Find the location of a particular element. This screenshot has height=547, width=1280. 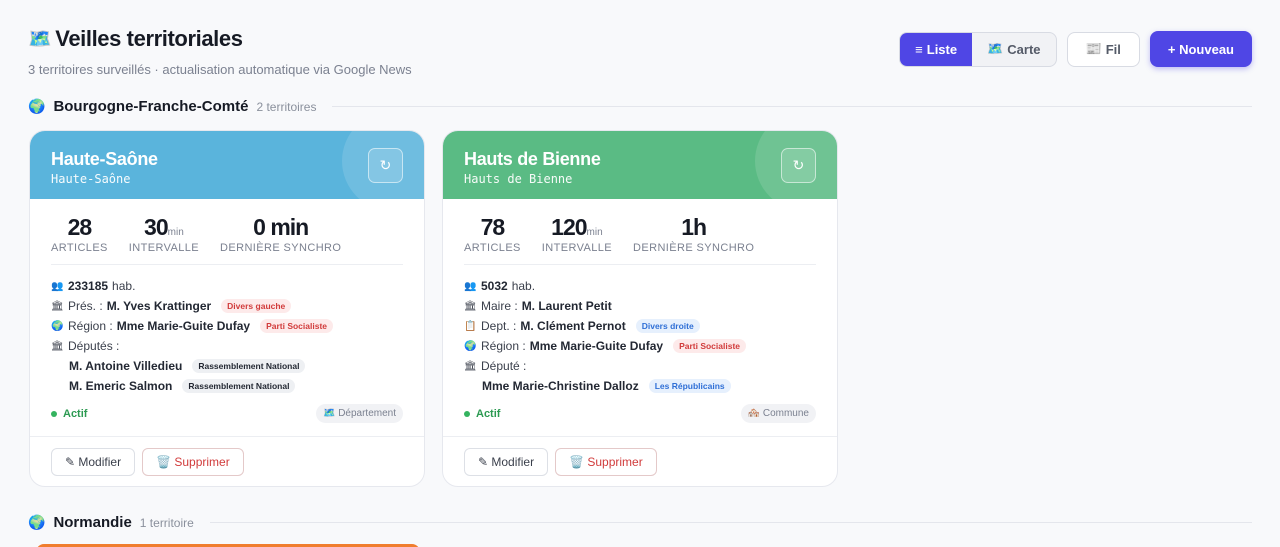

population-row: 👥 5032 hab. is located at coordinates (640, 286).